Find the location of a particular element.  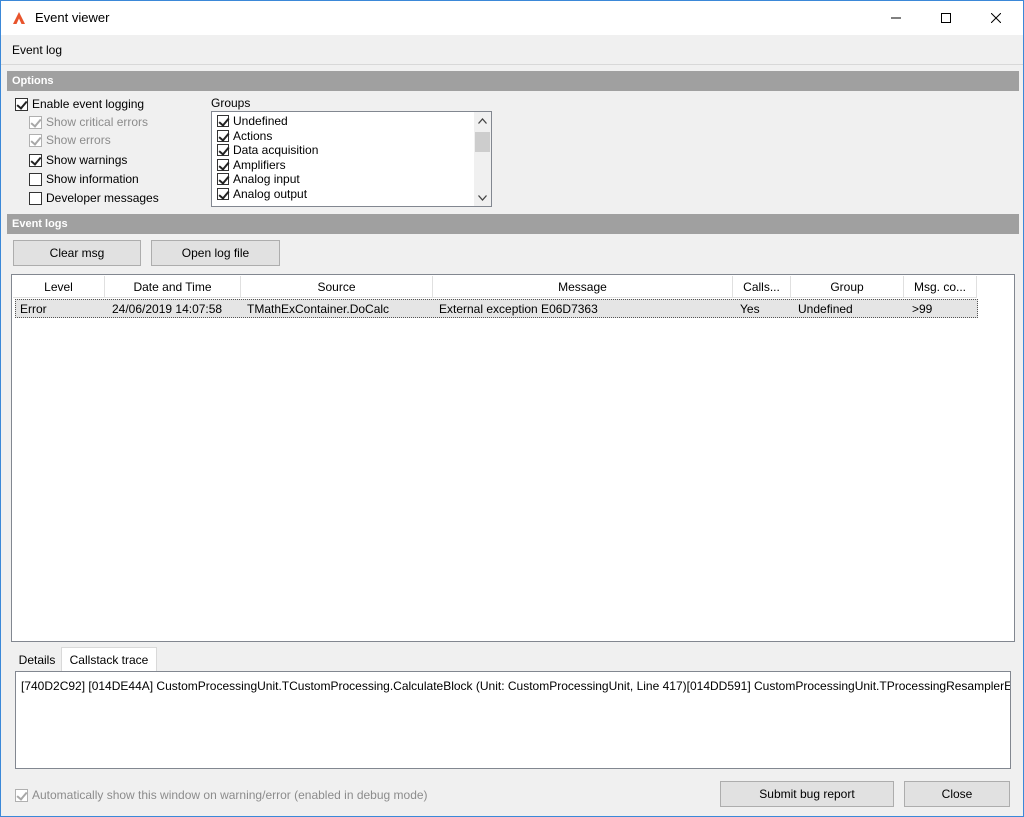

group-label: Undefined is located at coordinates (260, 121).